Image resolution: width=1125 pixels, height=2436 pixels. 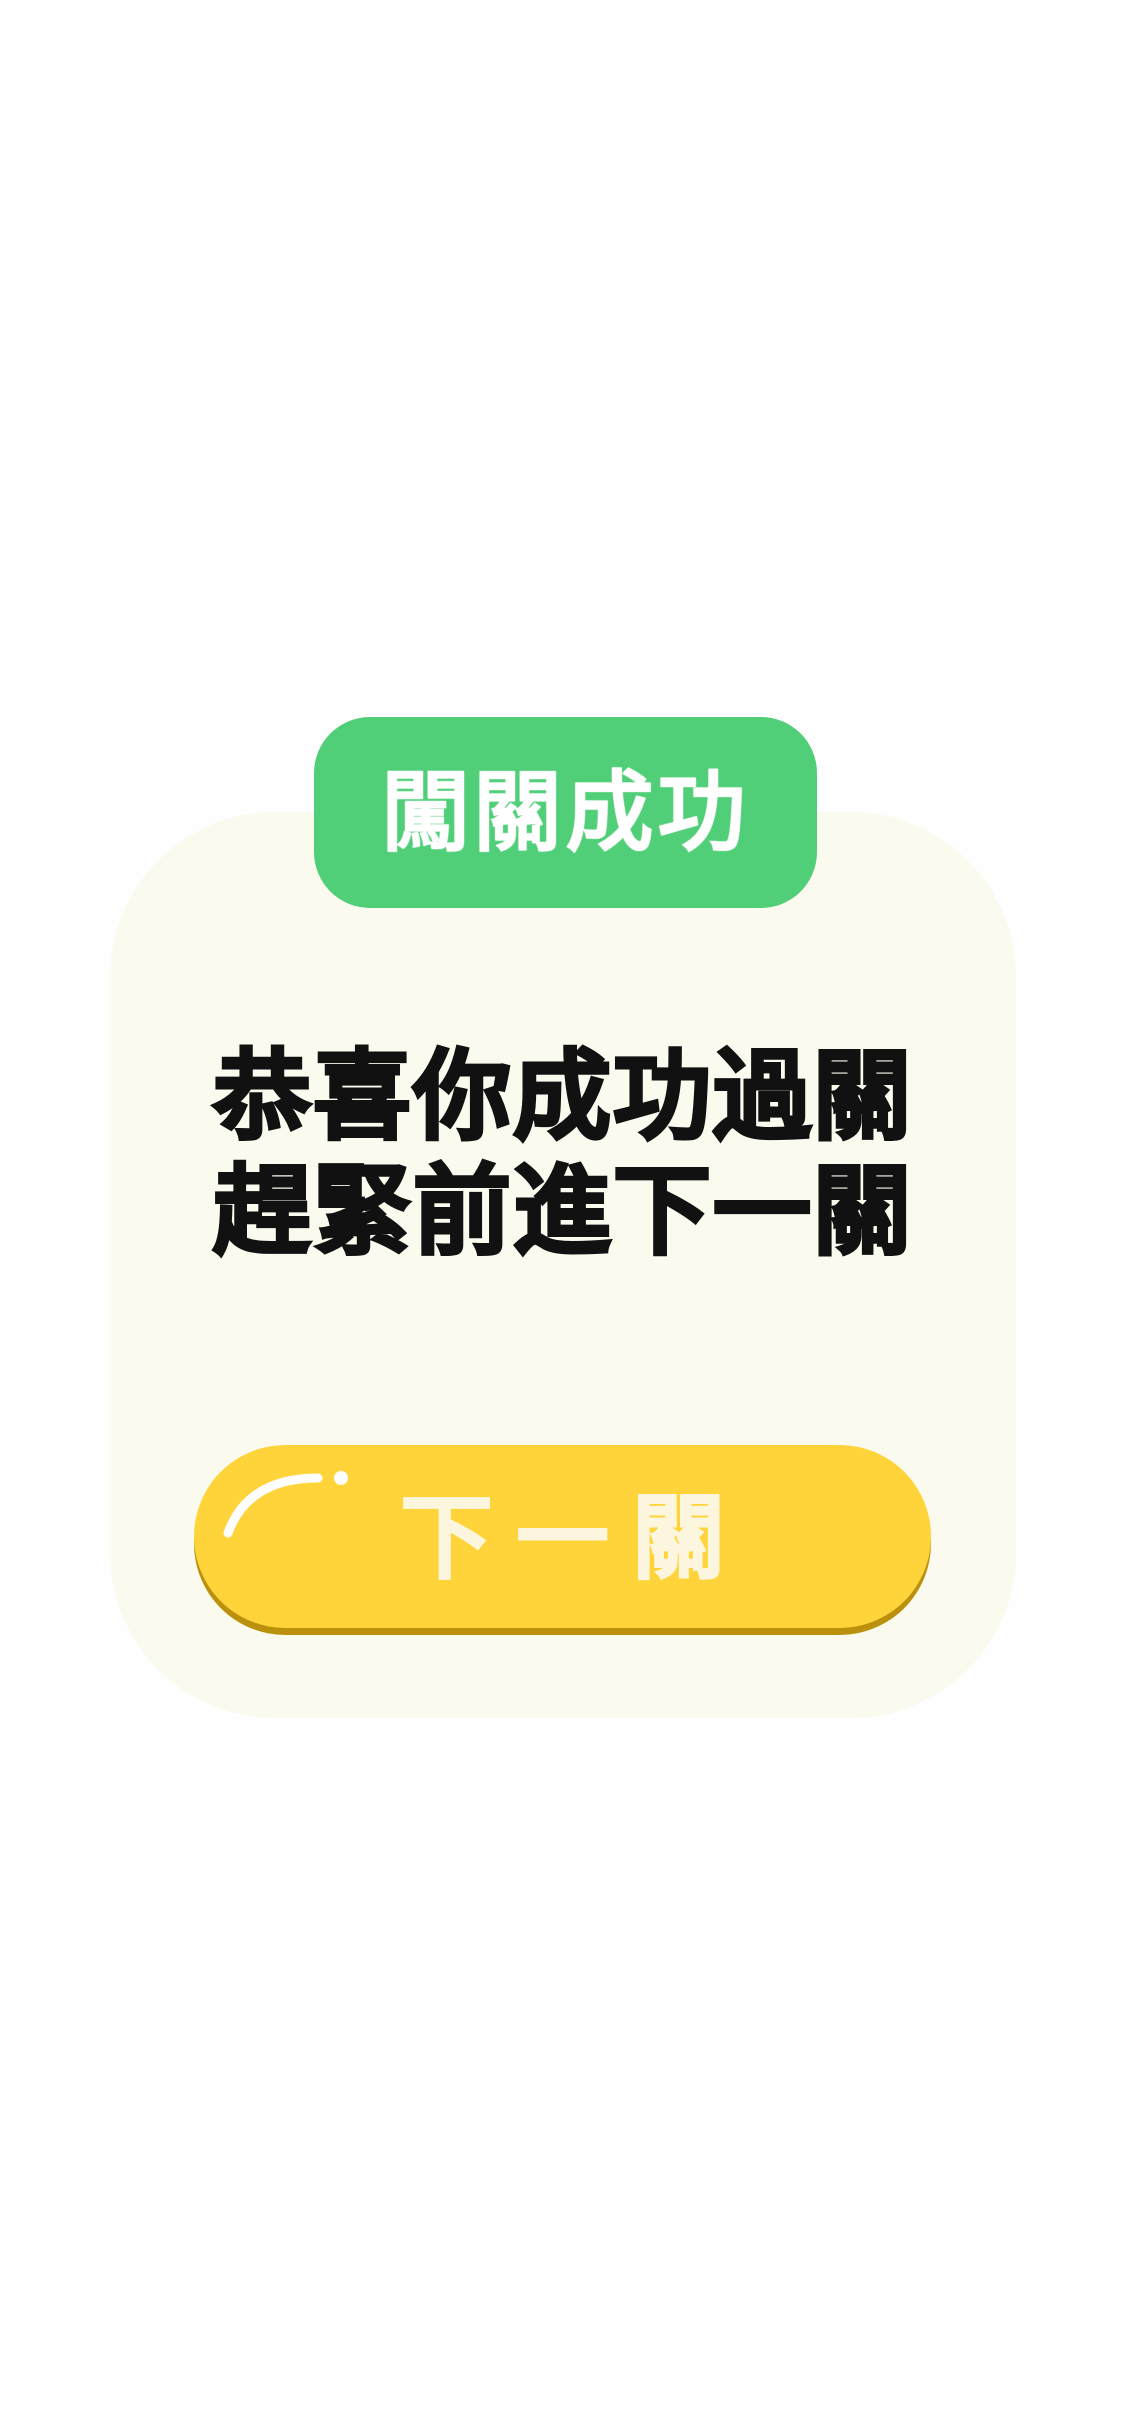 I want to click on message-line-congrats: 恭喜你成功過關, so click(x=562, y=1097).